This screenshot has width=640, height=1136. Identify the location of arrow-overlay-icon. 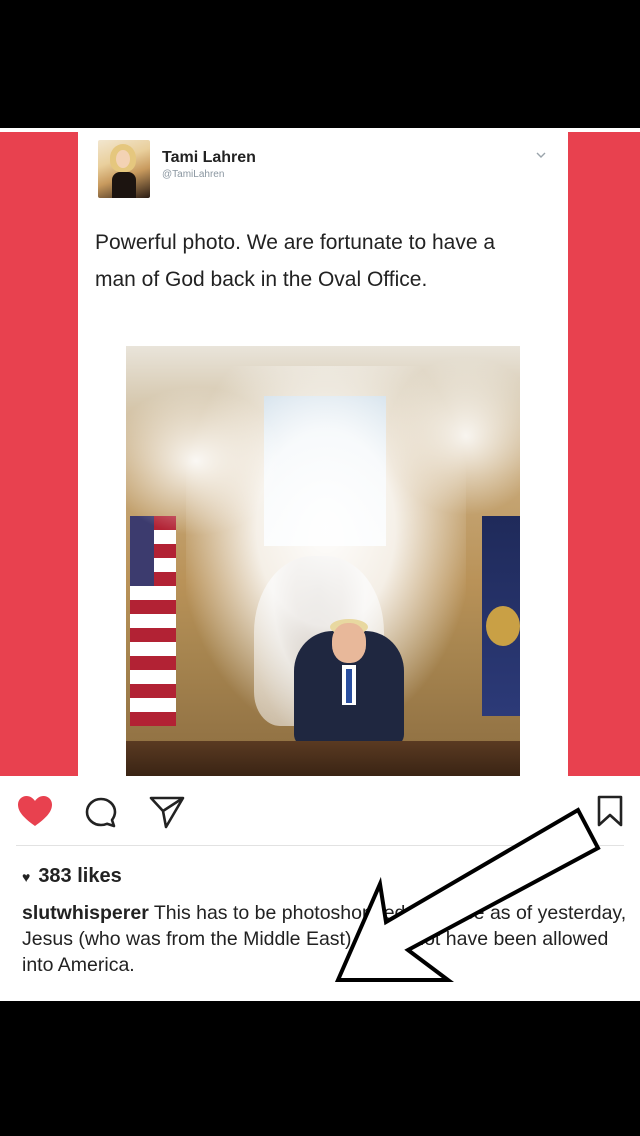
(467, 894).